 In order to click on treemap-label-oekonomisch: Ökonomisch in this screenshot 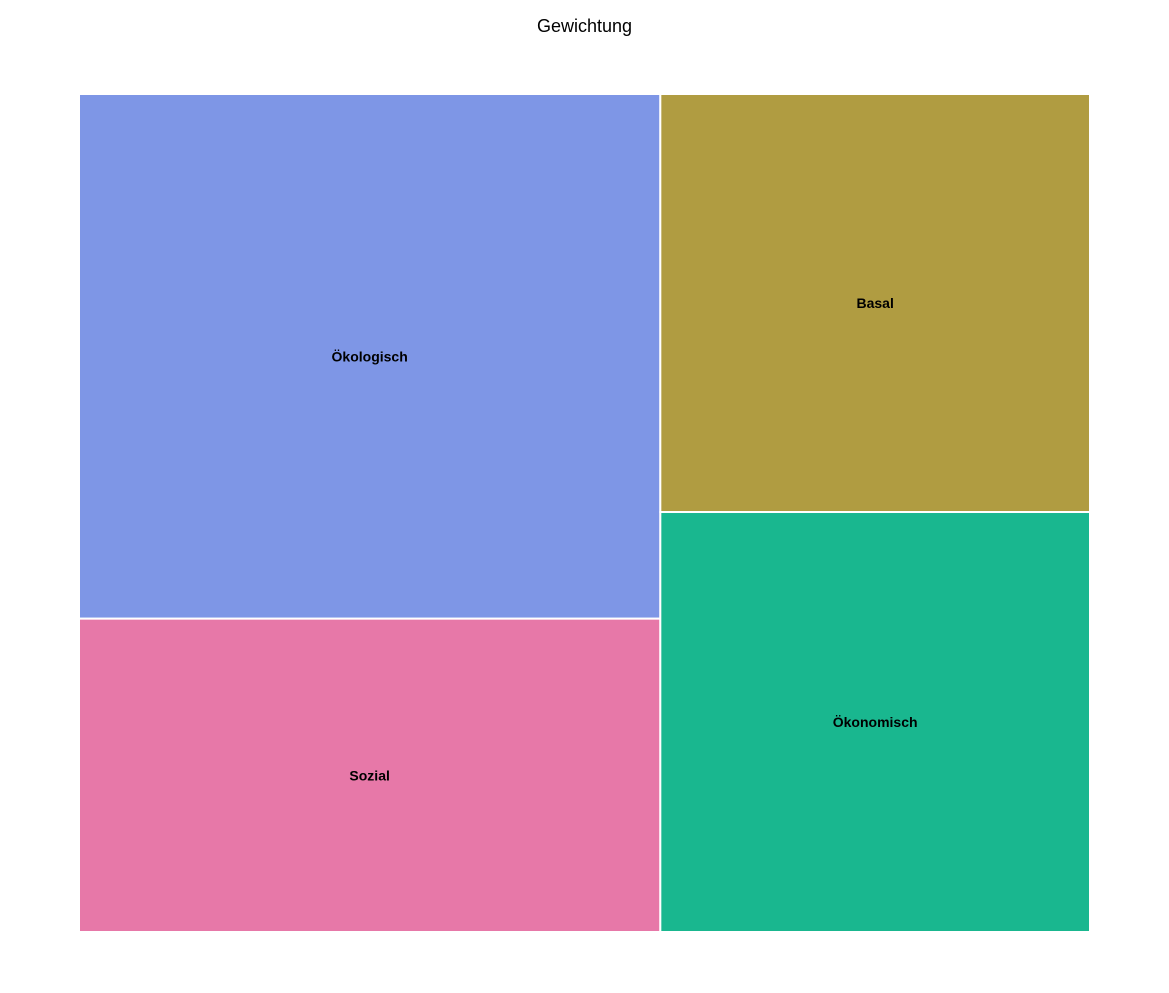, I will do `click(875, 722)`.